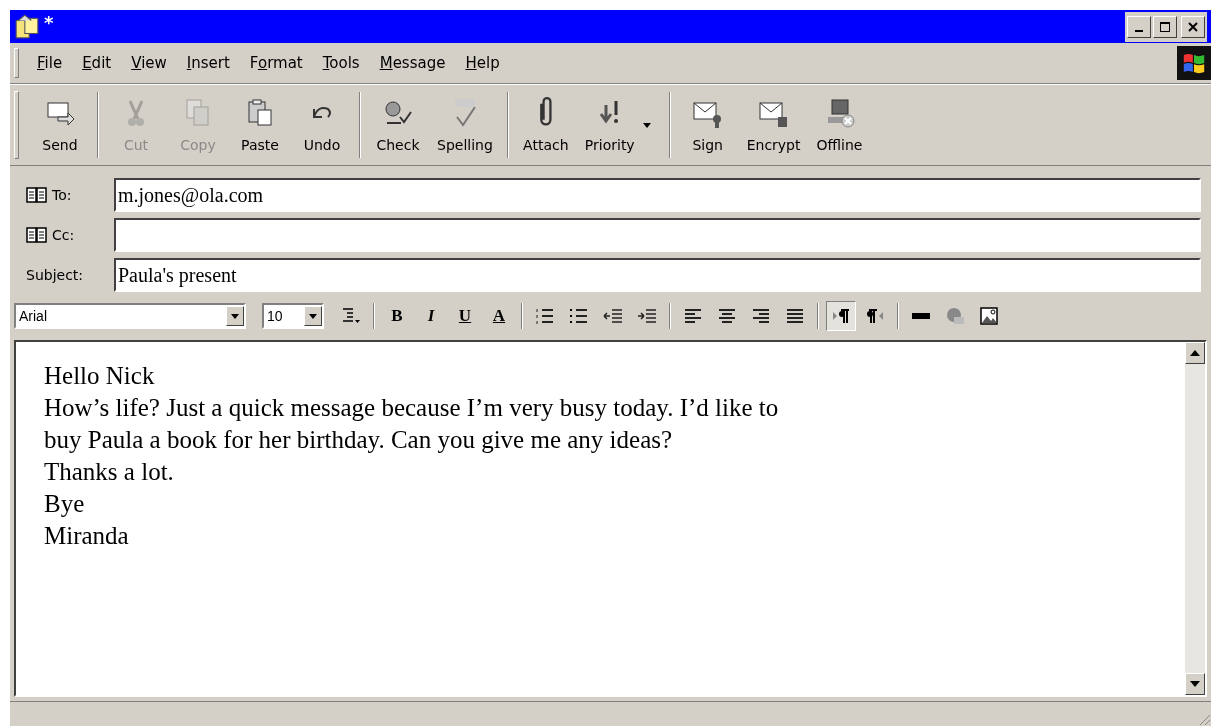  Describe the element at coordinates (109, 472) in the screenshot. I see `body-text-line: Thanks a lot.` at that location.